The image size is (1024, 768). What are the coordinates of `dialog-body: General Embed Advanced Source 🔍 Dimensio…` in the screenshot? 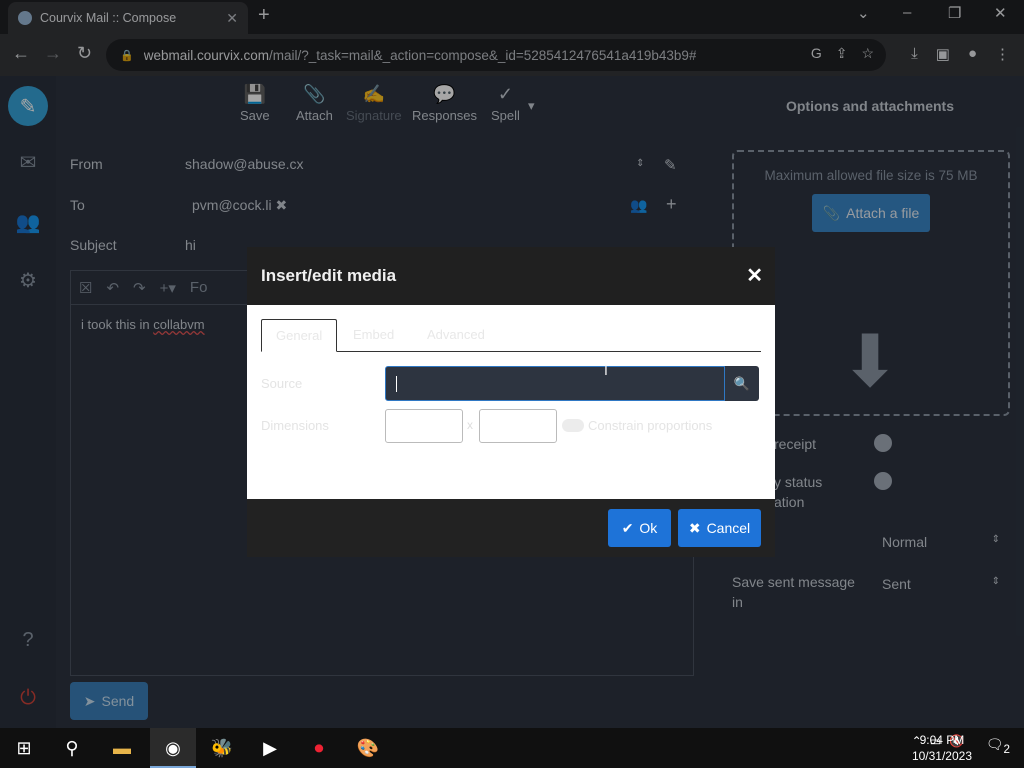 It's located at (511, 402).